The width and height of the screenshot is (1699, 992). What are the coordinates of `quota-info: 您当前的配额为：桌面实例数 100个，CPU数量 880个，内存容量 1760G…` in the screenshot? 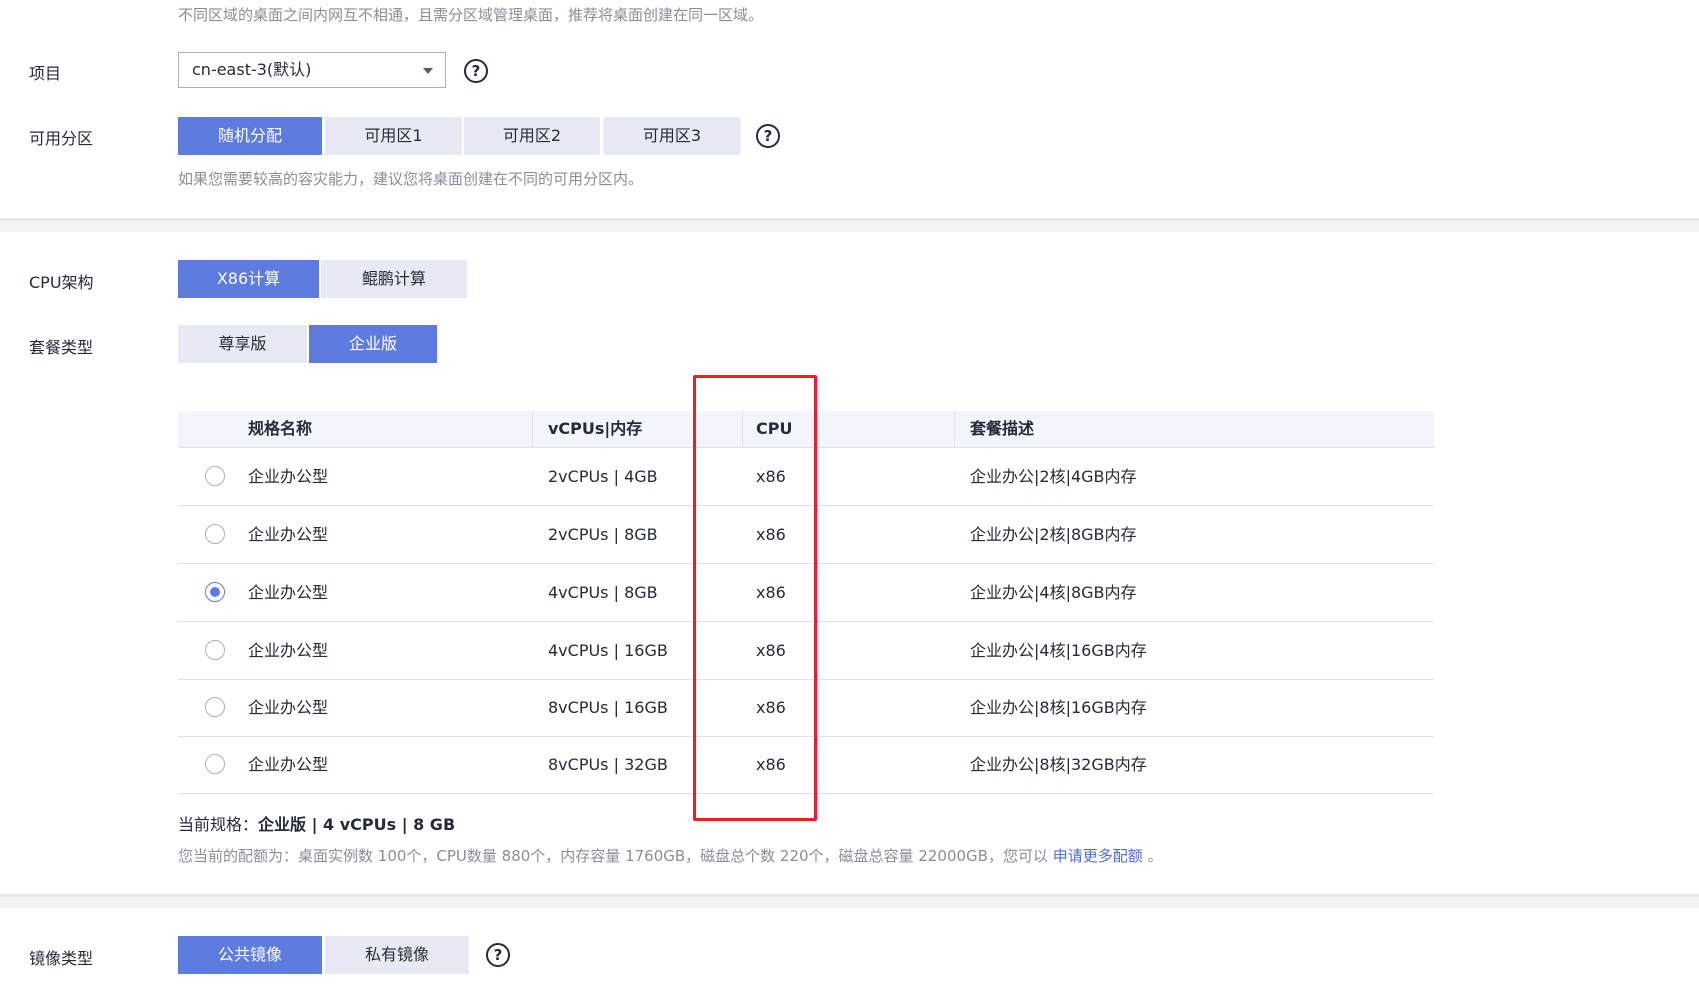 It's located at (670, 855).